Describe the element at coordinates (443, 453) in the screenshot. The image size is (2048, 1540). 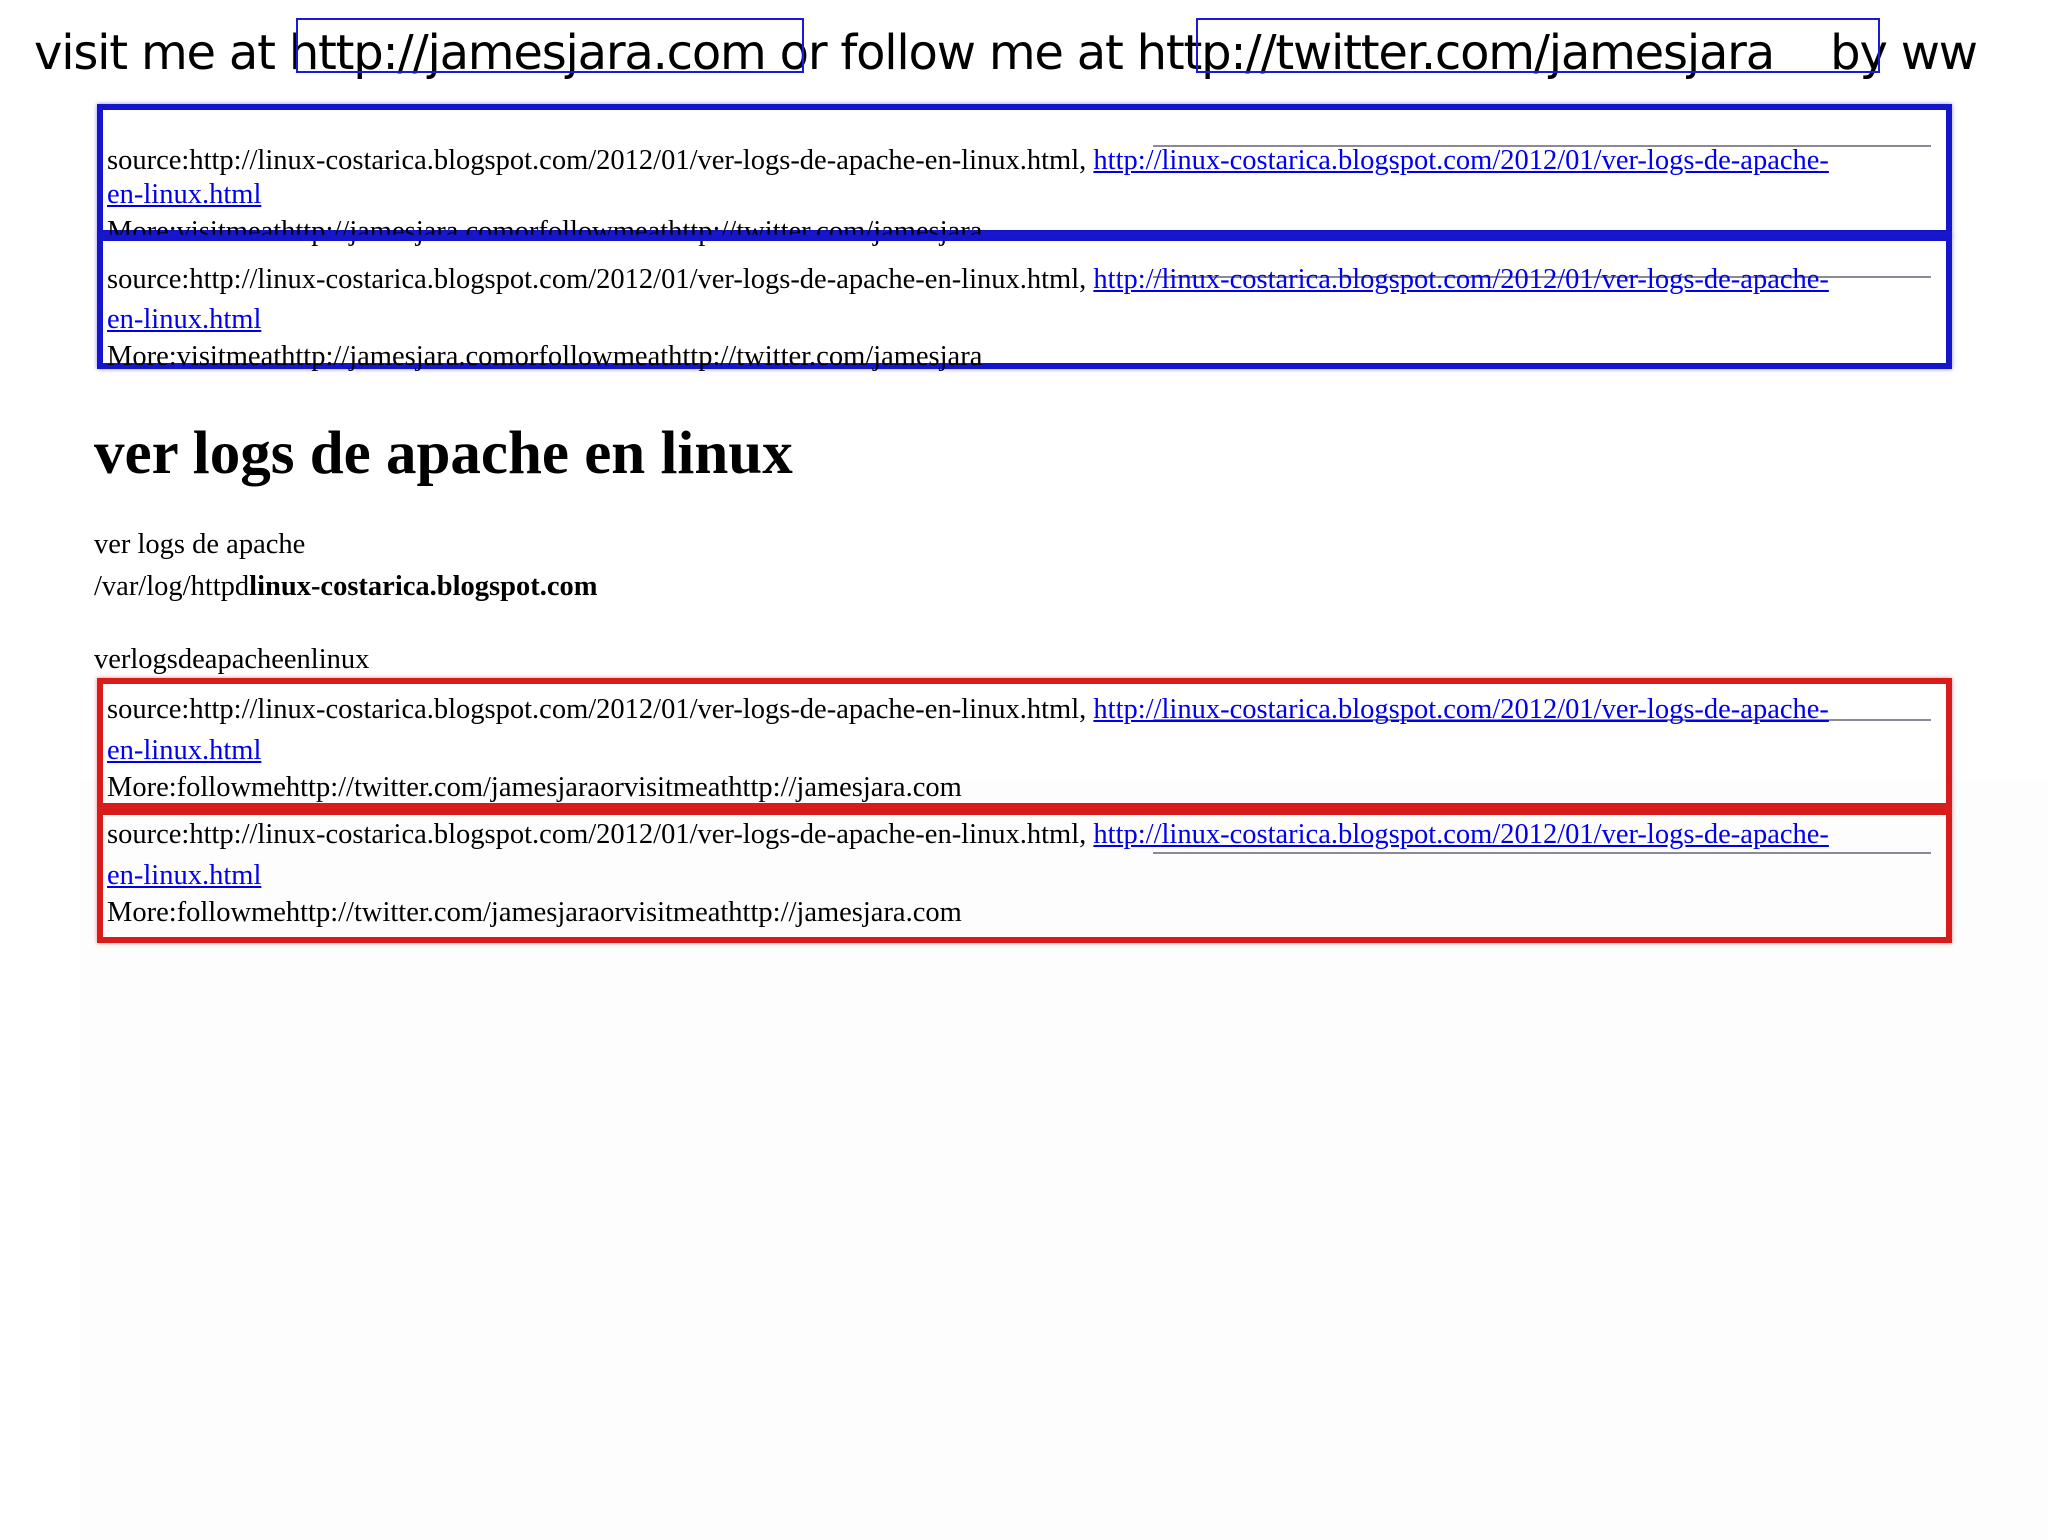
I see `article-title: ver logs de apache en linux` at that location.